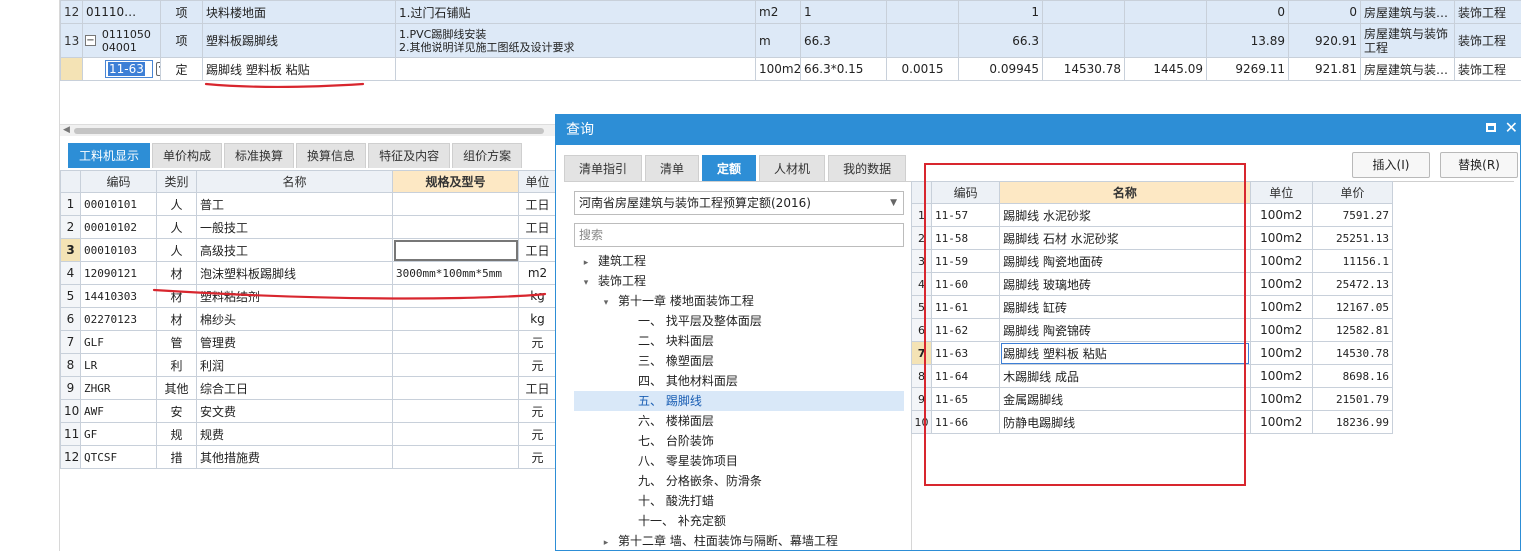  What do you see at coordinates (739, 301) in the screenshot?
I see `tree-node: ▾ 第十一章 楼地面装饰工程` at bounding box center [739, 301].